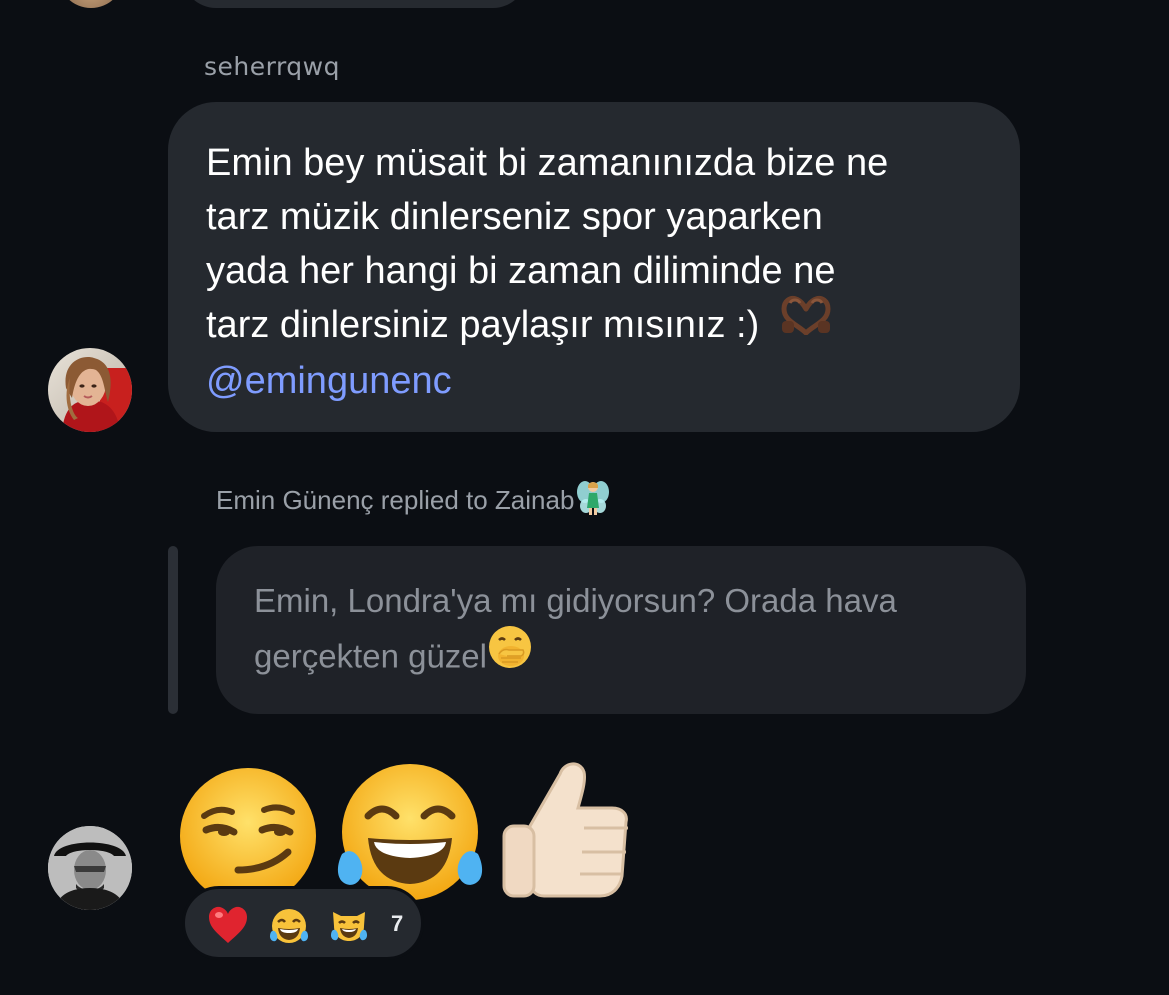 This screenshot has width=1169, height=995. I want to click on mention-link: @emingunenc, so click(593, 381).